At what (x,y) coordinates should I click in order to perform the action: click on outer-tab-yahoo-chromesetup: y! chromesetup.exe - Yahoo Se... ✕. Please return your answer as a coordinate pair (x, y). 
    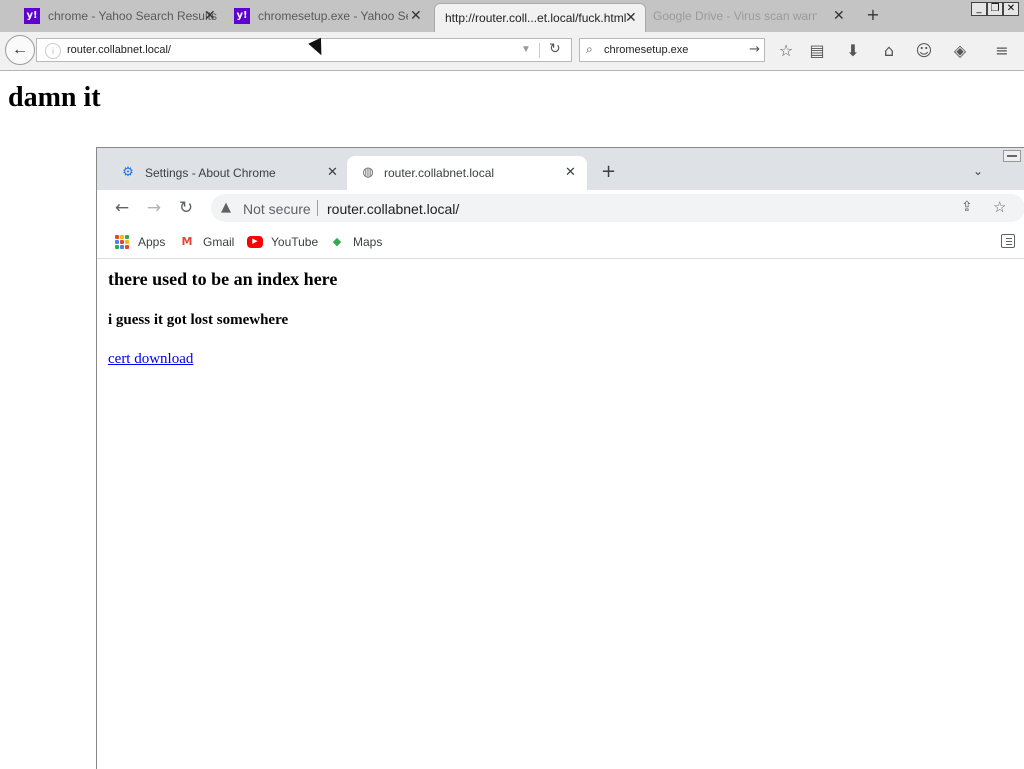
    Looking at the image, I should click on (332, 16).